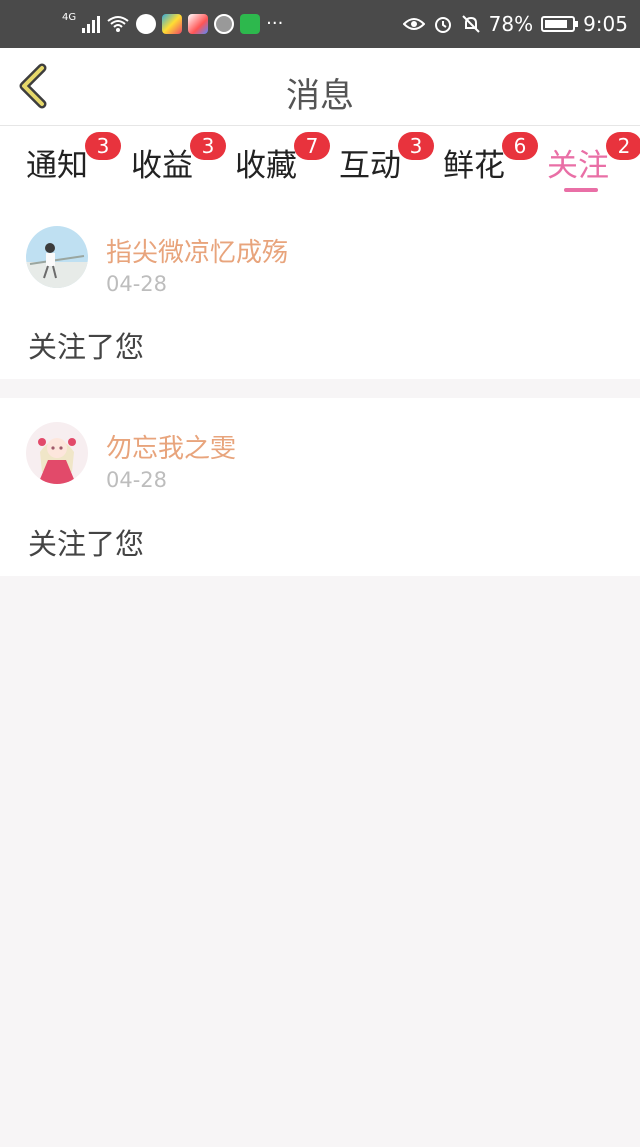 The width and height of the screenshot is (640, 1147). What do you see at coordinates (91, 24) in the screenshot?
I see `signal-icon` at bounding box center [91, 24].